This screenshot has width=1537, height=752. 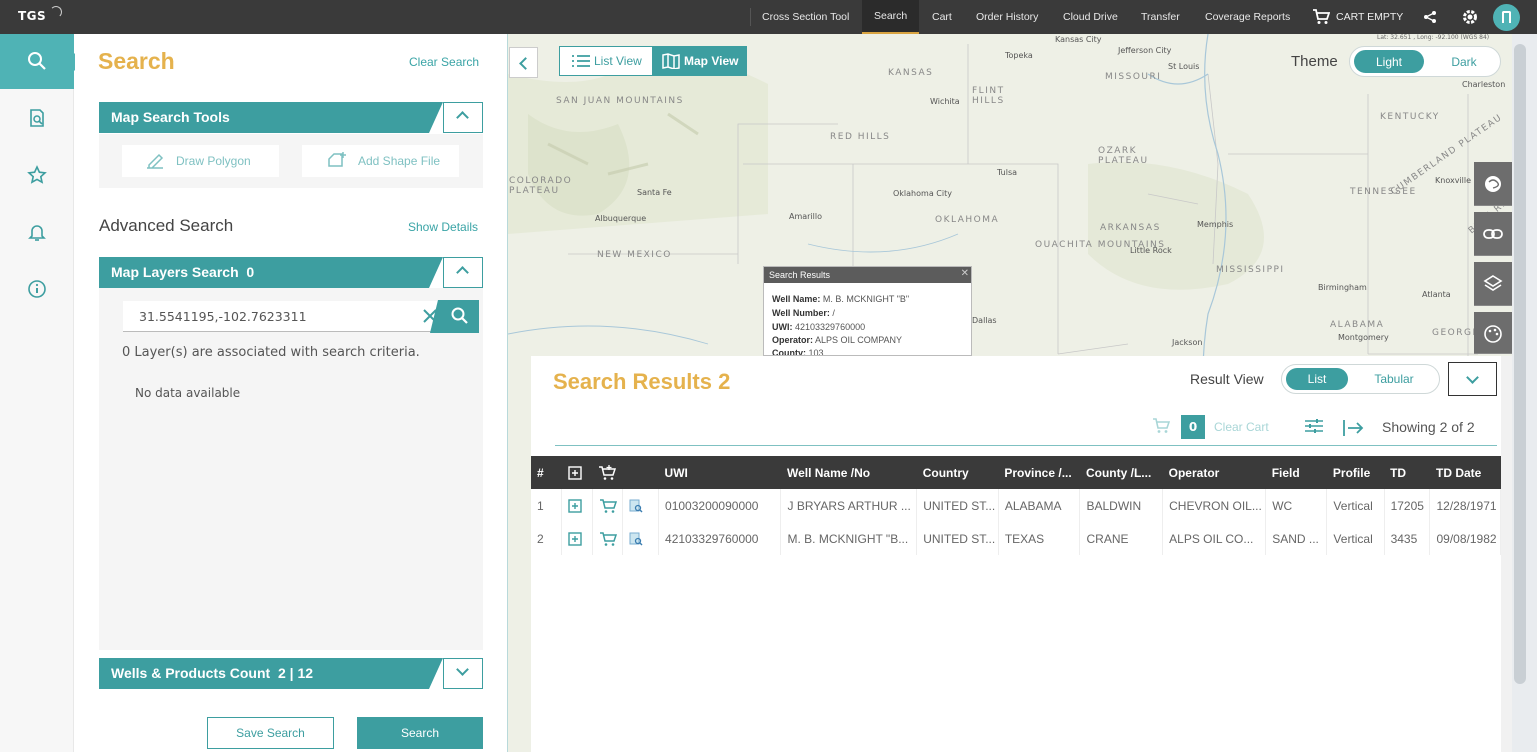 What do you see at coordinates (965, 273) in the screenshot?
I see `close-icon: ✕` at bounding box center [965, 273].